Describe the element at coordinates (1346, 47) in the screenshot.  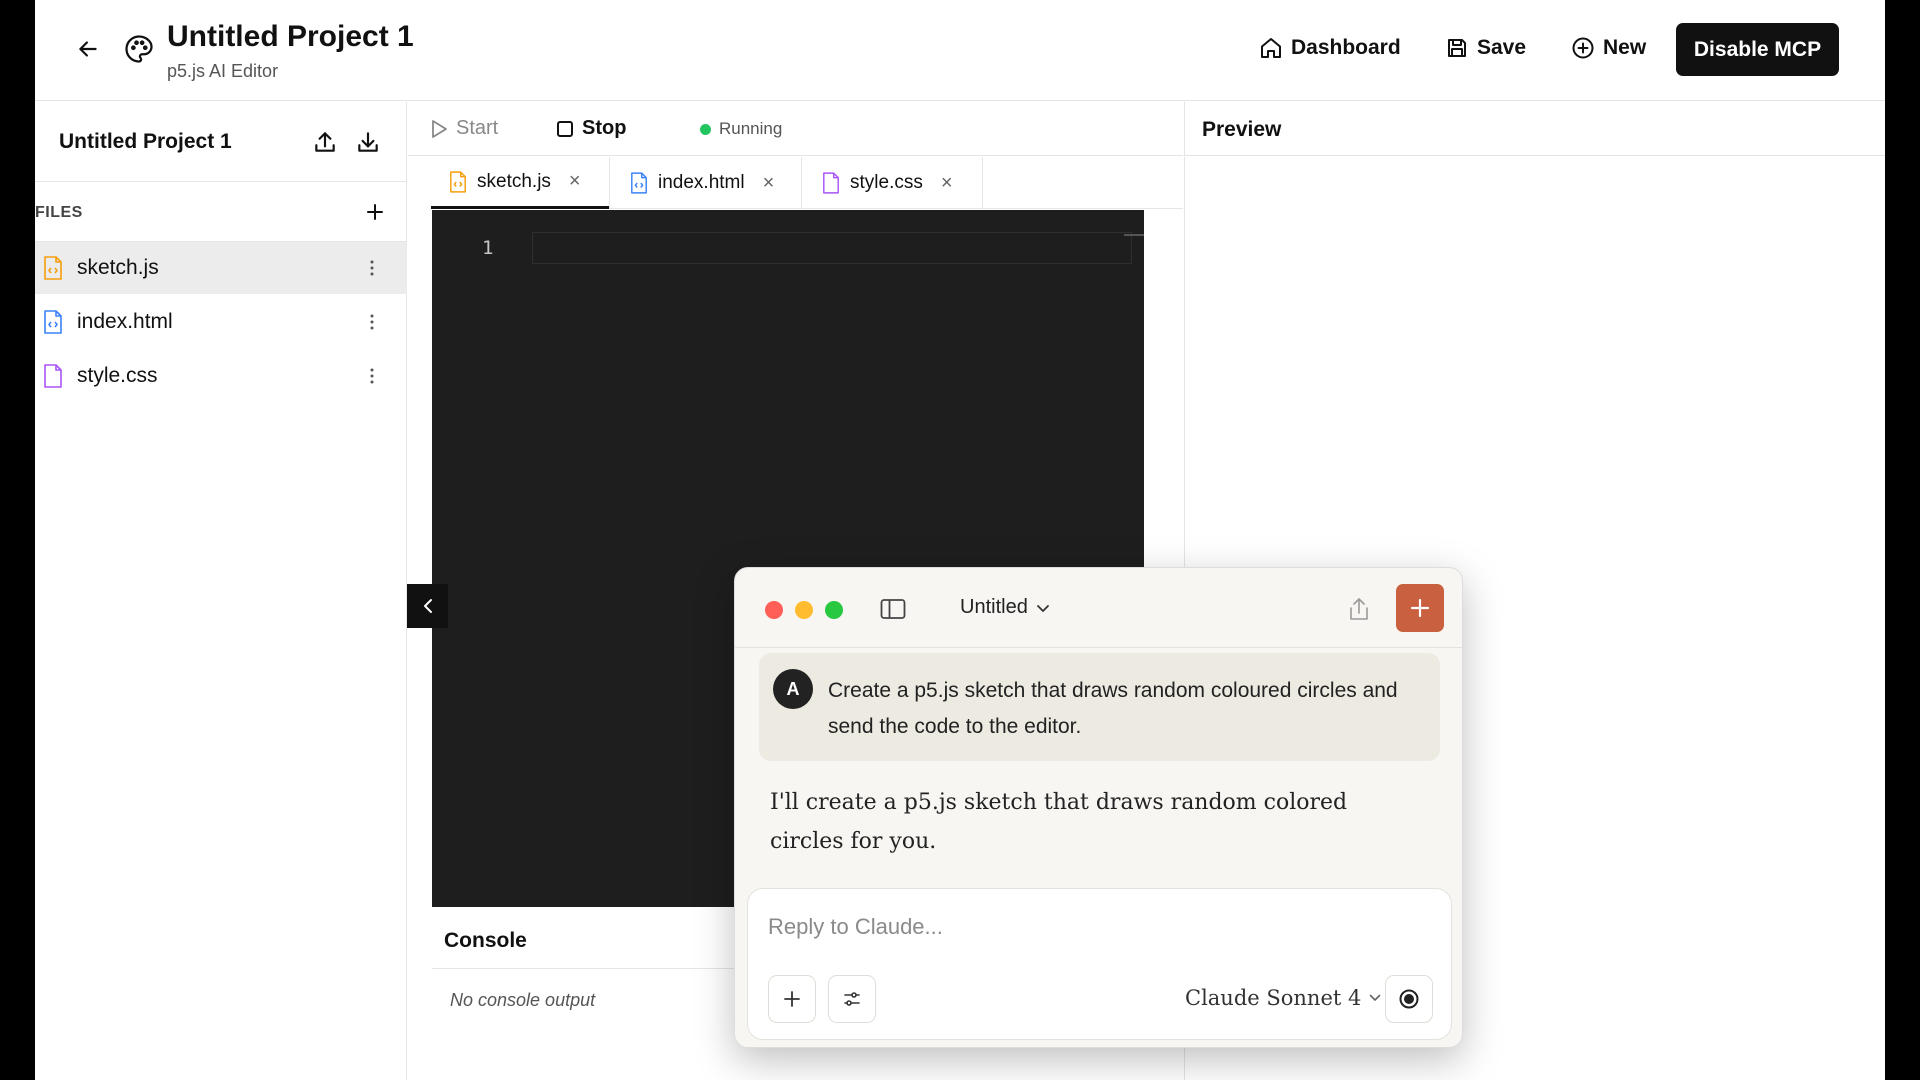
I see `dashboard-label: Dashboard` at that location.